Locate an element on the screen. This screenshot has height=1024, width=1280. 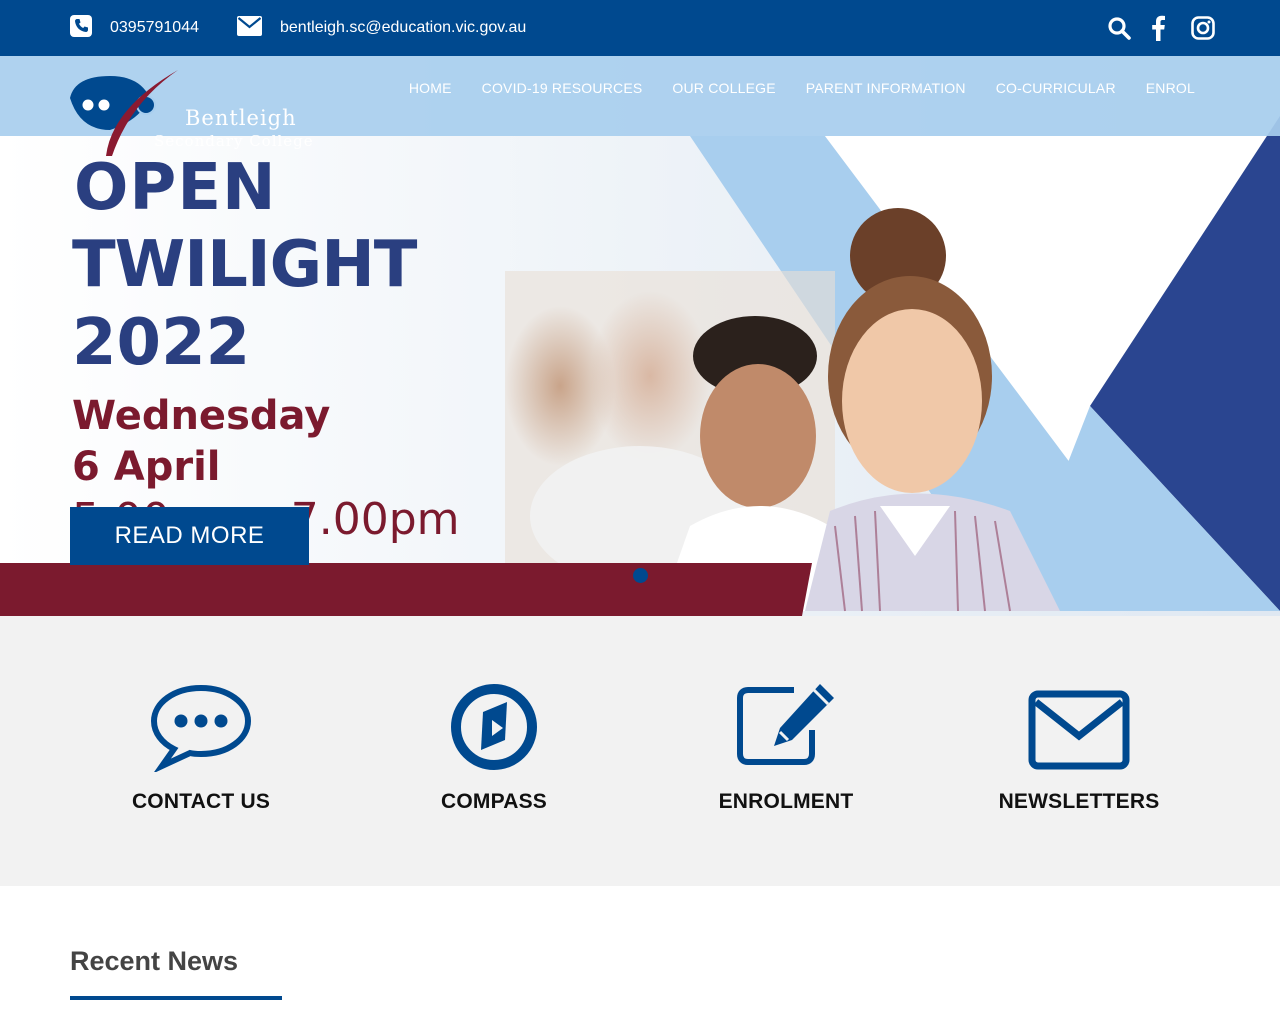
hero-heading-open: OPEN is located at coordinates (175, 188).